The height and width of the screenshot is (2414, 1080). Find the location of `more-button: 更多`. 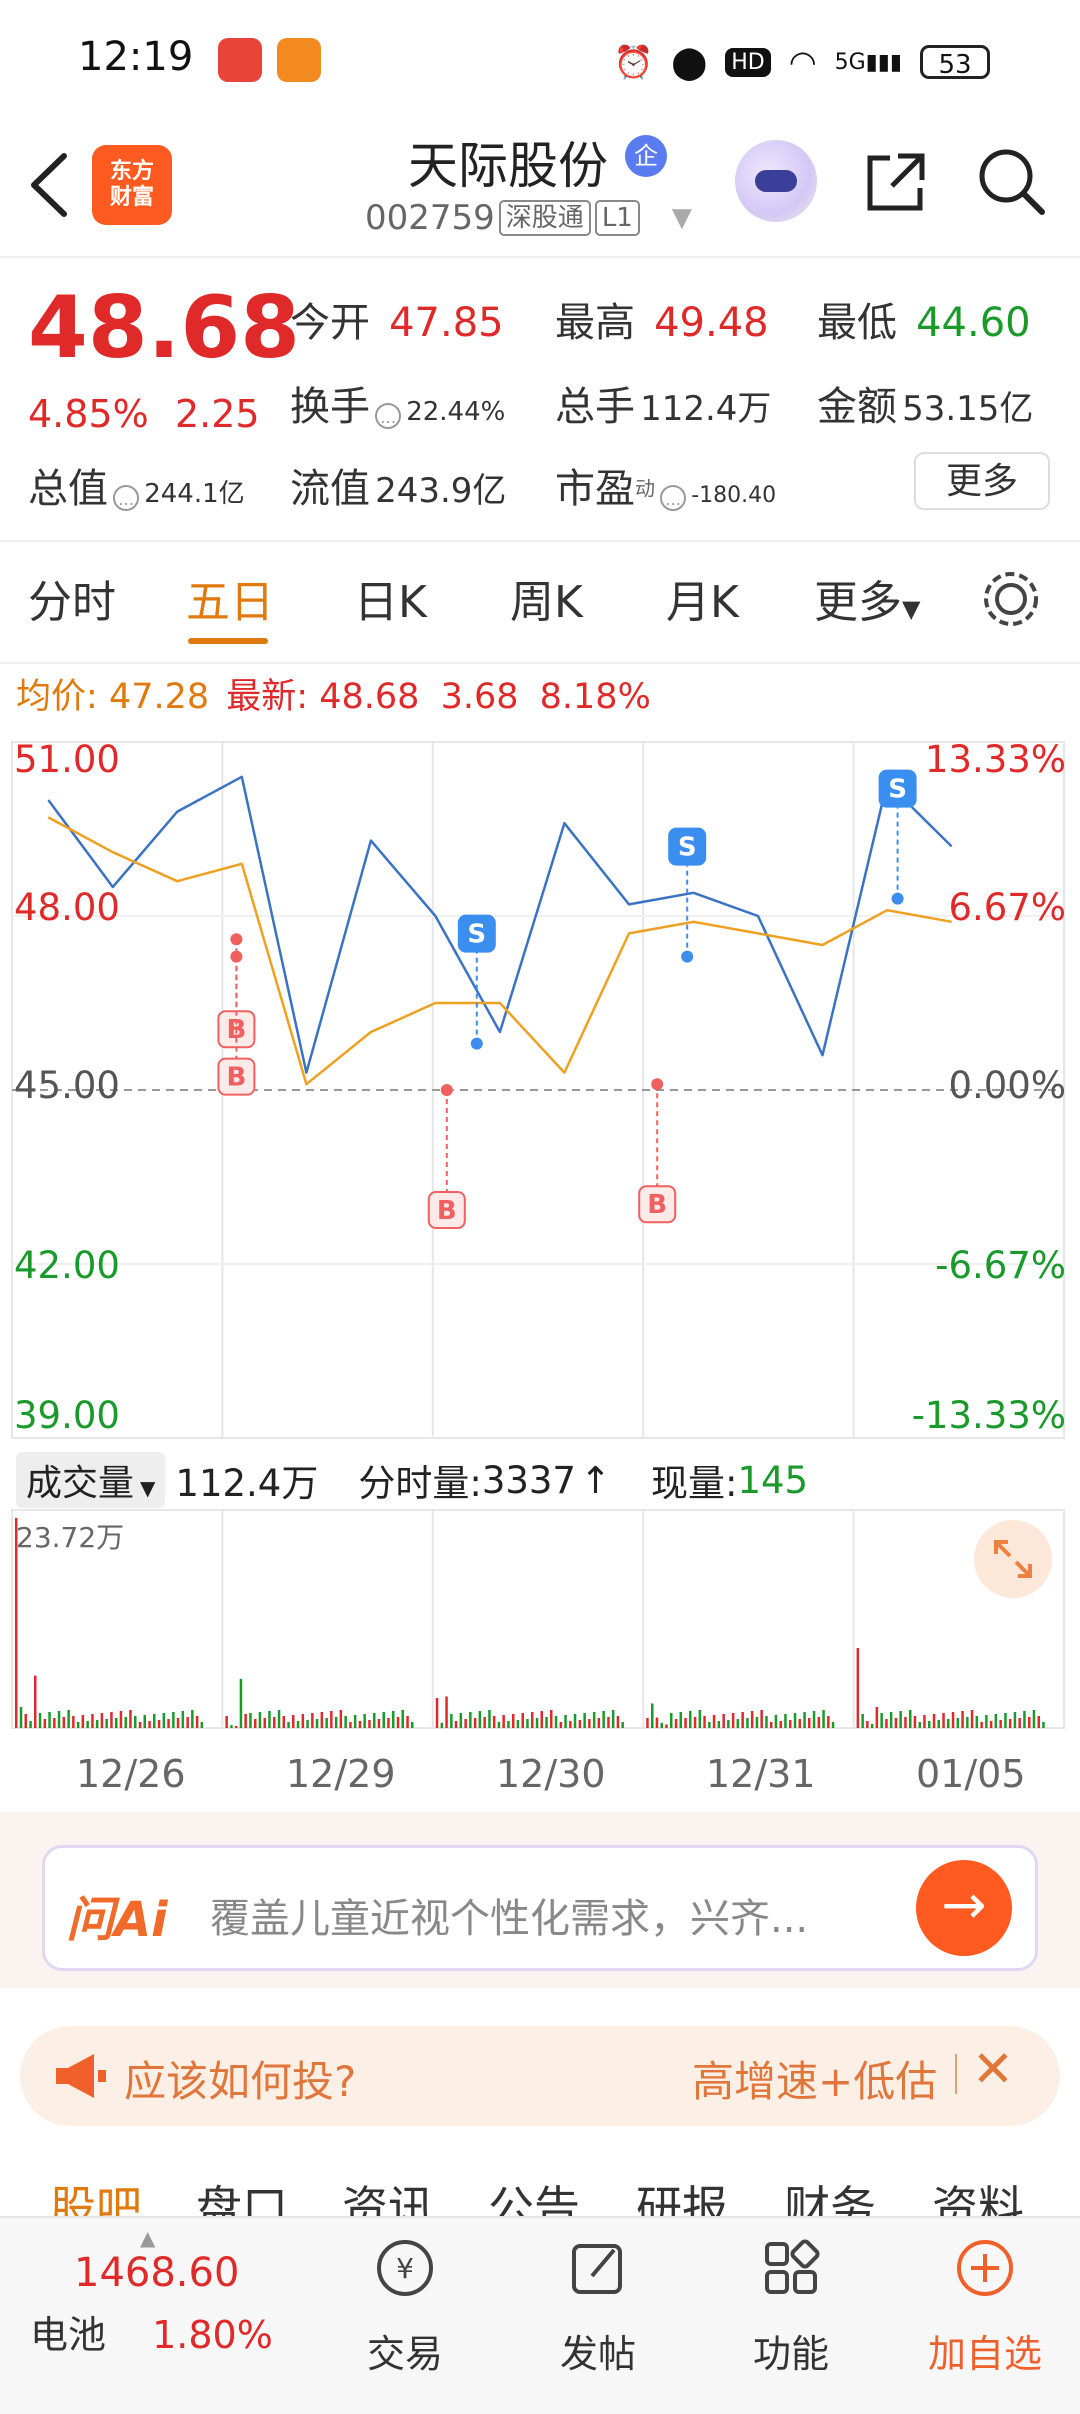

more-button: 更多 is located at coordinates (982, 481).